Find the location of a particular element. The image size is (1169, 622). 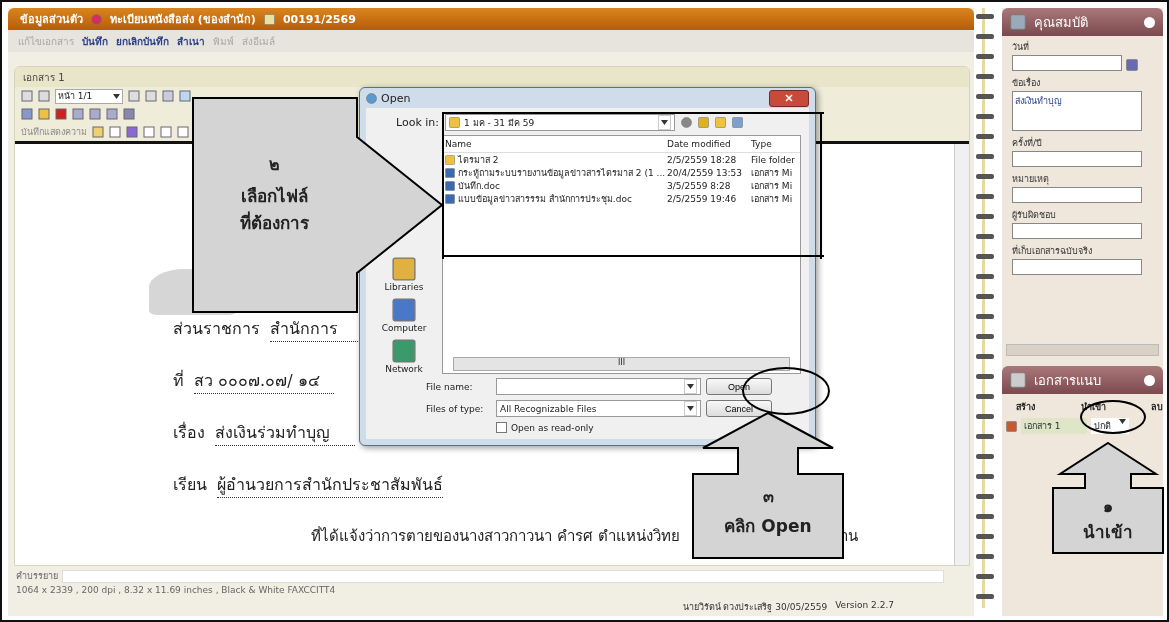

version-text: Version 2.2.7 is located at coordinates (864, 606).